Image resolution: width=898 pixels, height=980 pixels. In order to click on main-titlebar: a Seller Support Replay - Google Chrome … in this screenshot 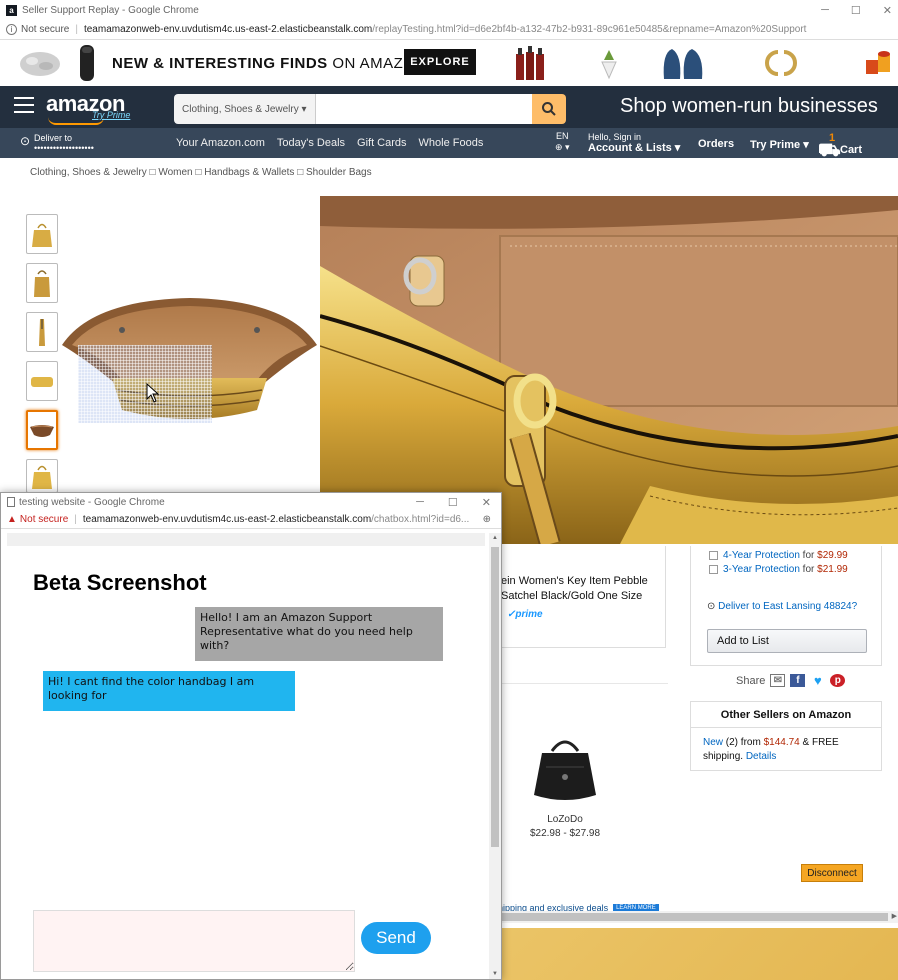, I will do `click(449, 10)`.